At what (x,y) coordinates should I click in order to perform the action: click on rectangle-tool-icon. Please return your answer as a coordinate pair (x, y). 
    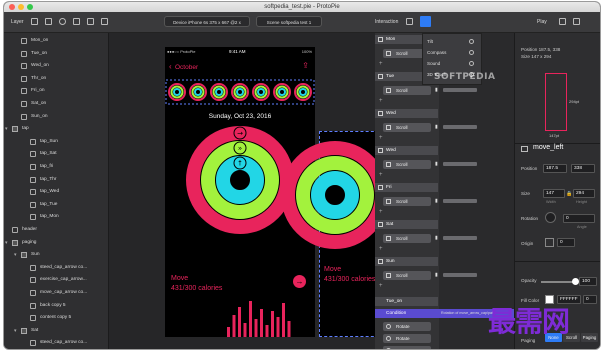
    Looking at the image, I should click on (48, 21).